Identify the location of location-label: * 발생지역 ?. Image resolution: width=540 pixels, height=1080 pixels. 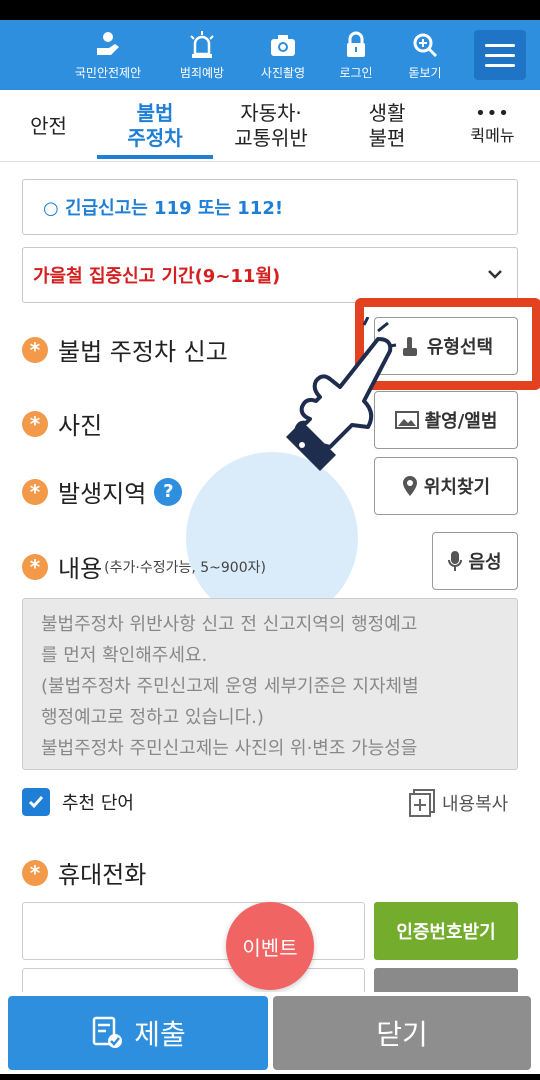
(102, 491).